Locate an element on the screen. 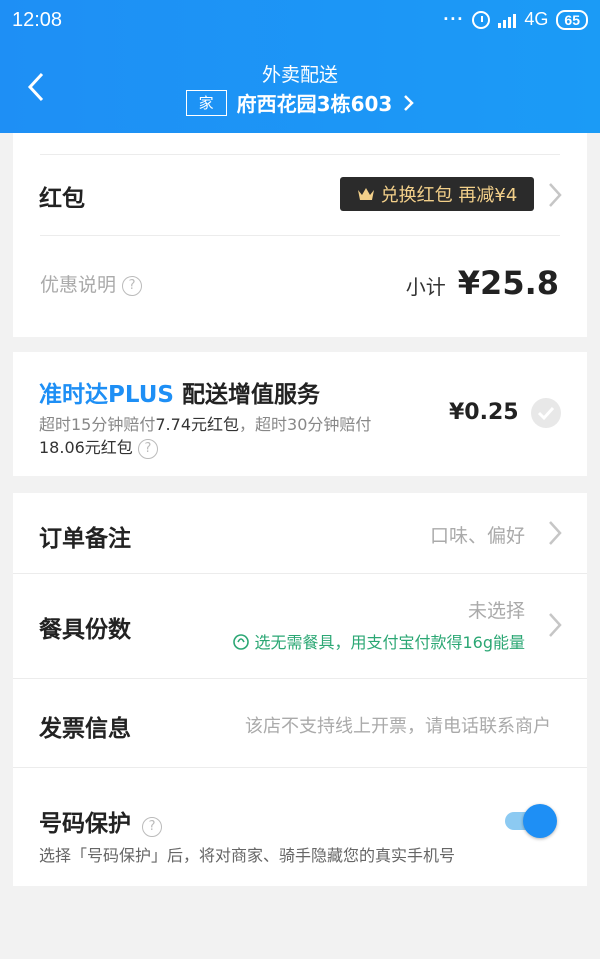 The height and width of the screenshot is (959, 600). tableware-hint-text: 选无需餐具，用支付宝付款得16g能量 is located at coordinates (389, 642).